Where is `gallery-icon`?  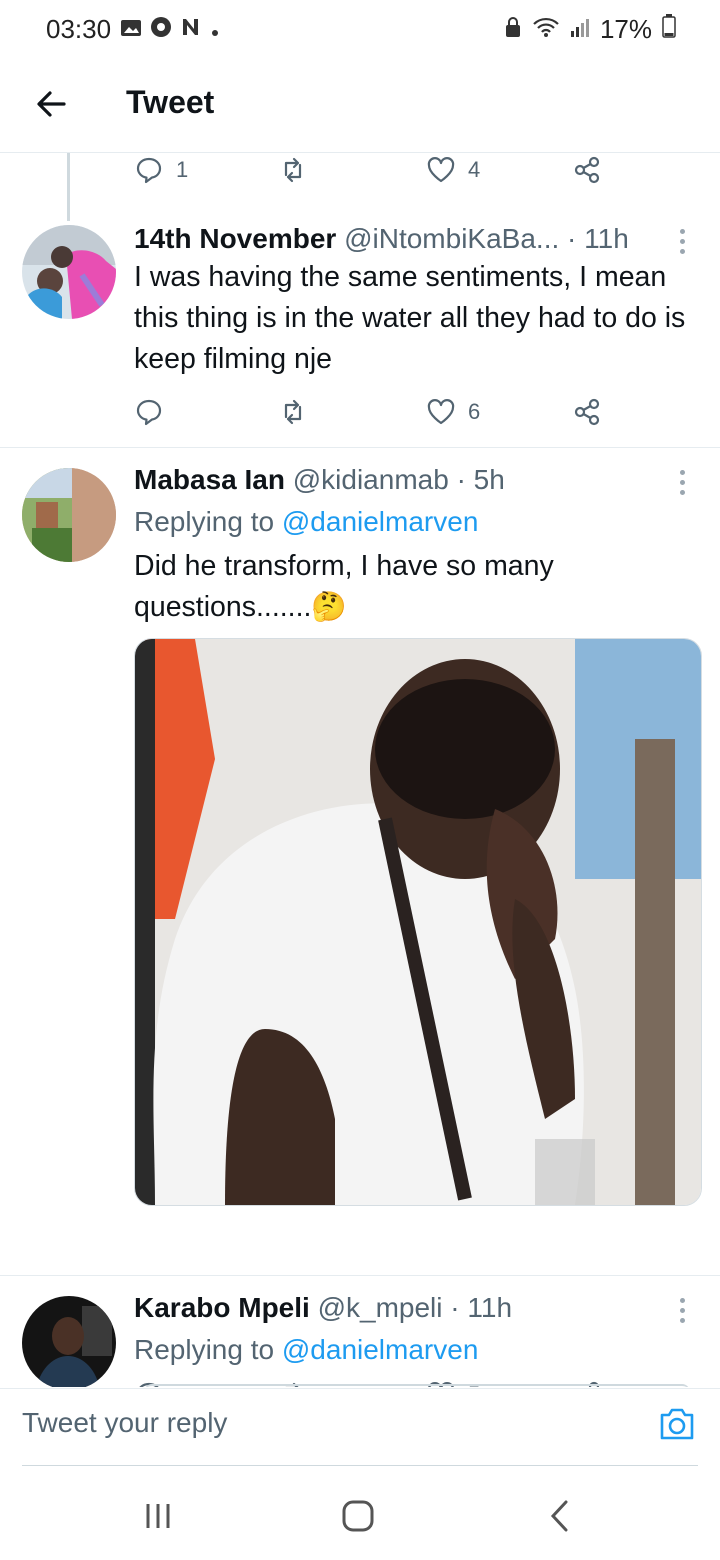 gallery-icon is located at coordinates (131, 29).